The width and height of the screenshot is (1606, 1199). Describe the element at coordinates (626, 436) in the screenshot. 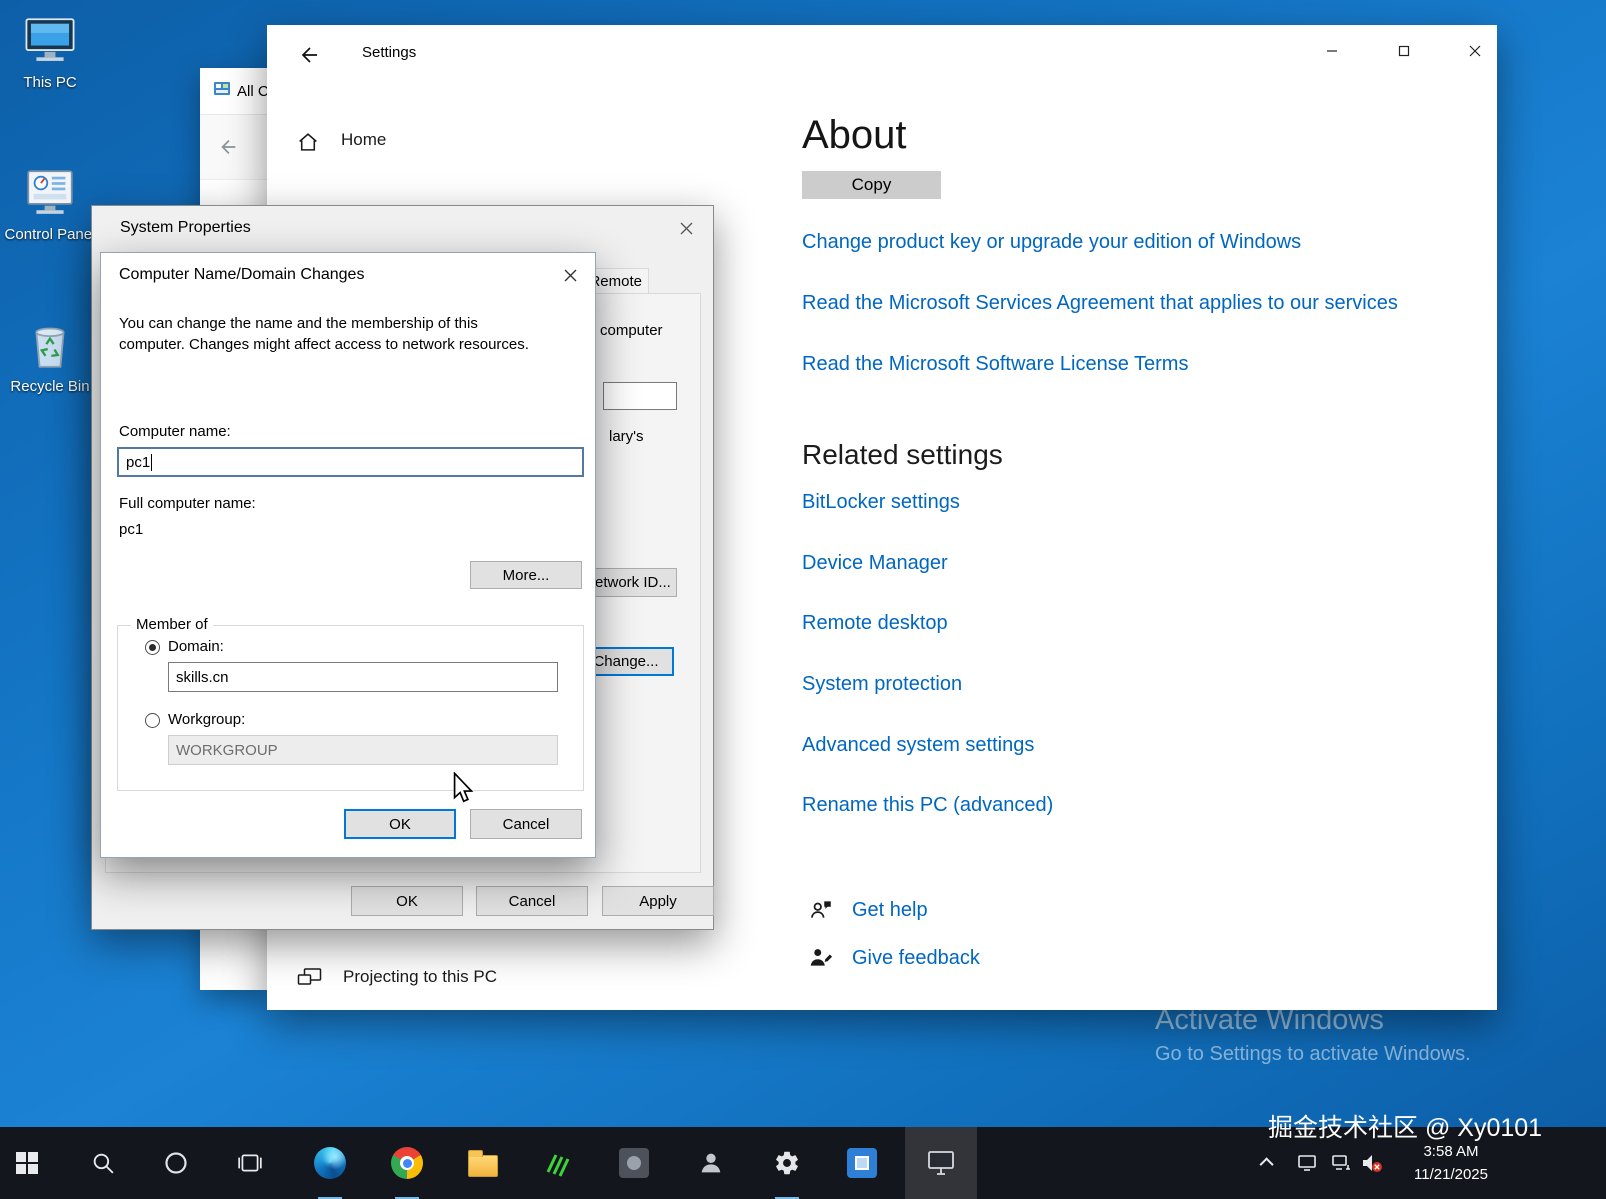

I see `example-fragment: lary's` at that location.